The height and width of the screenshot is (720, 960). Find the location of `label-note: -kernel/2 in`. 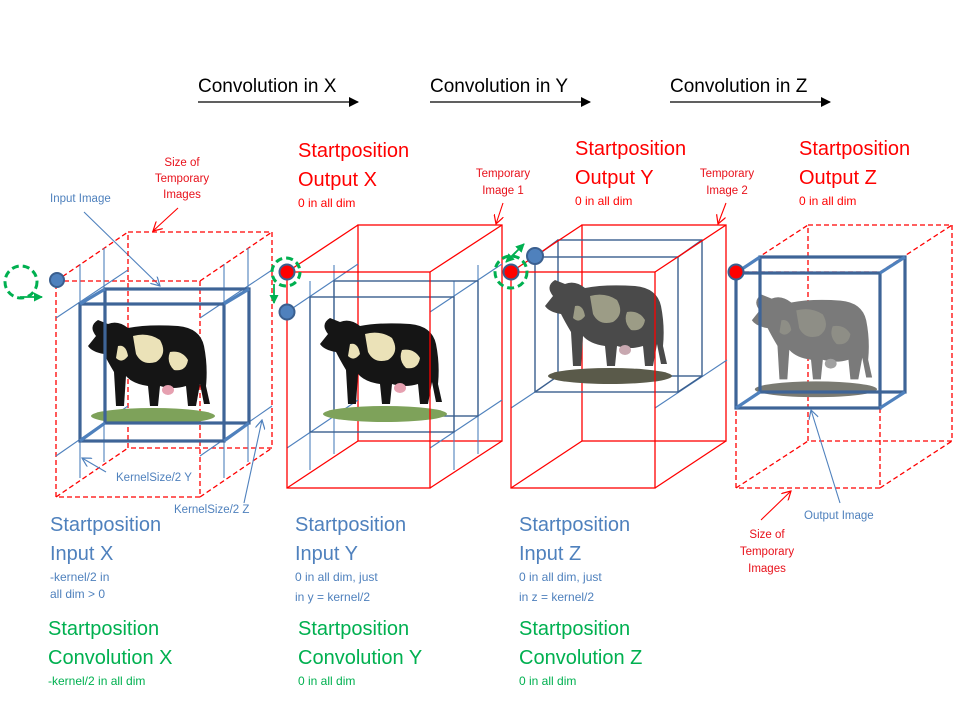

label-note: -kernel/2 in is located at coordinates (79, 577).